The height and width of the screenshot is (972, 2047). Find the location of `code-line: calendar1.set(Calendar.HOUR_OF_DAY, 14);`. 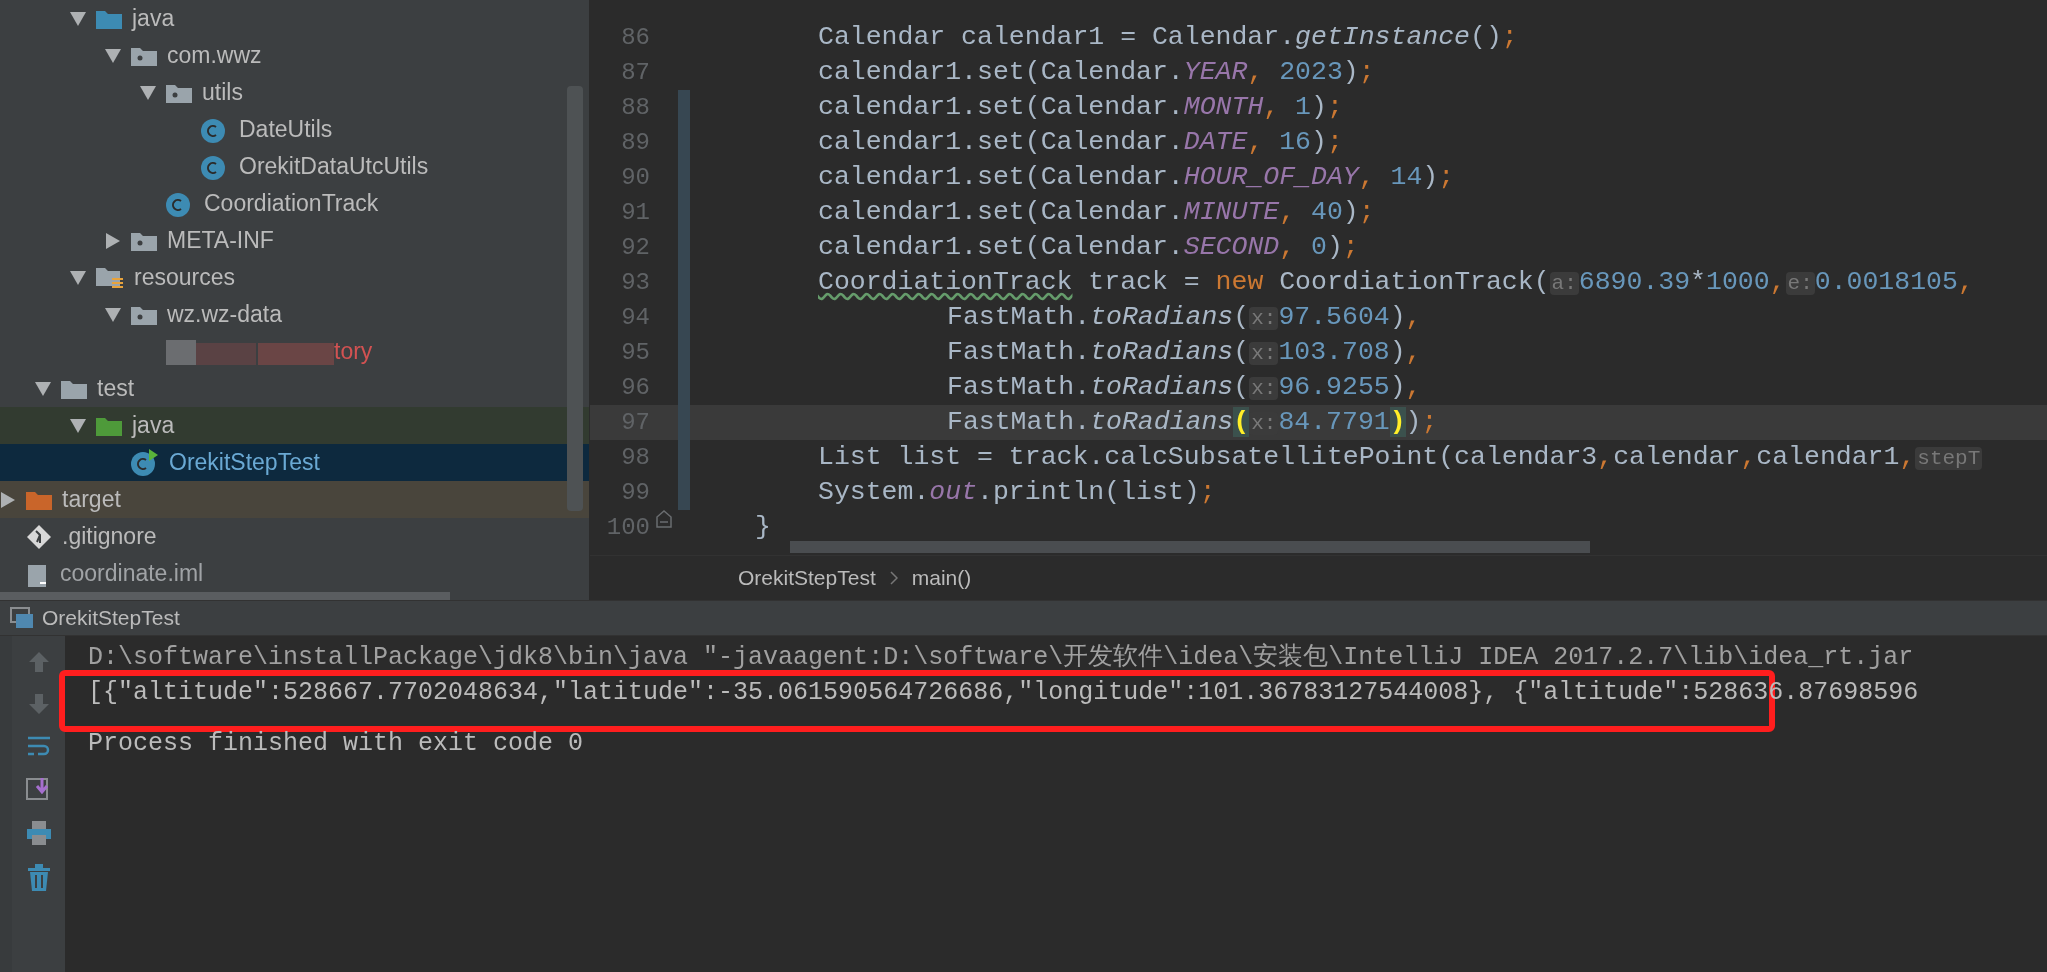

code-line: calendar1.set(Calendar.HOUR_OF_DAY, 14); is located at coordinates (1136, 177).